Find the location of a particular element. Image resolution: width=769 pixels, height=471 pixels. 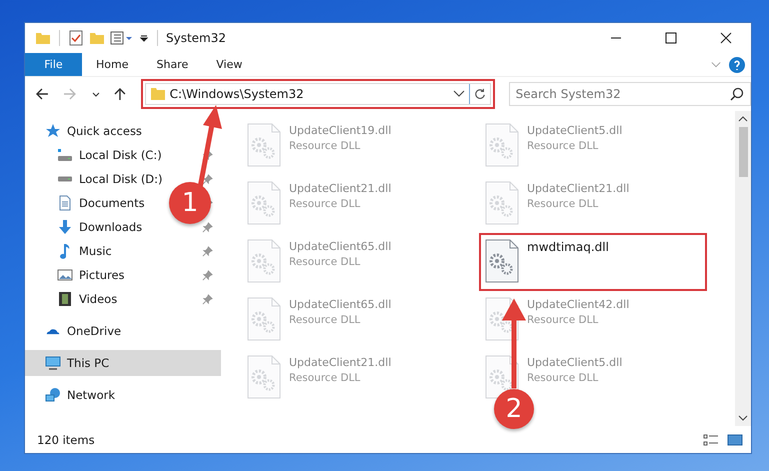

vertical-scrollbar is located at coordinates (743, 268).